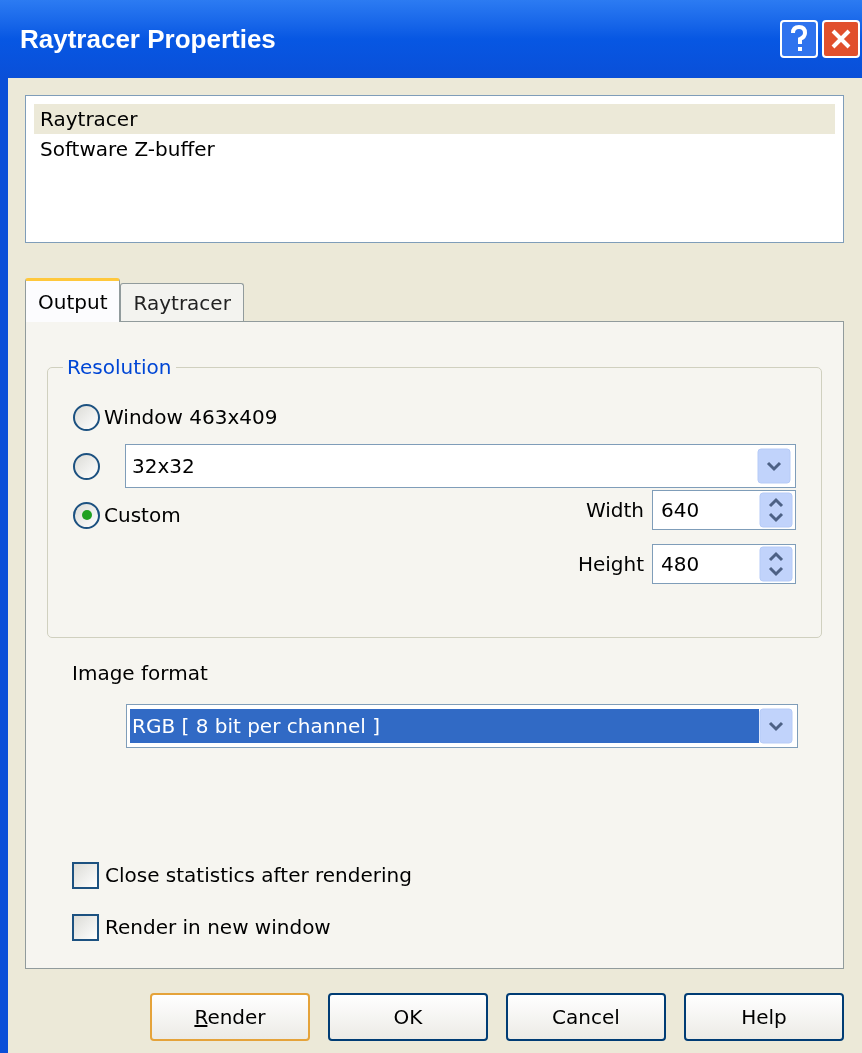 The width and height of the screenshot is (862, 1053). What do you see at coordinates (148, 39) in the screenshot?
I see `window-title: Raytracer Properties` at bounding box center [148, 39].